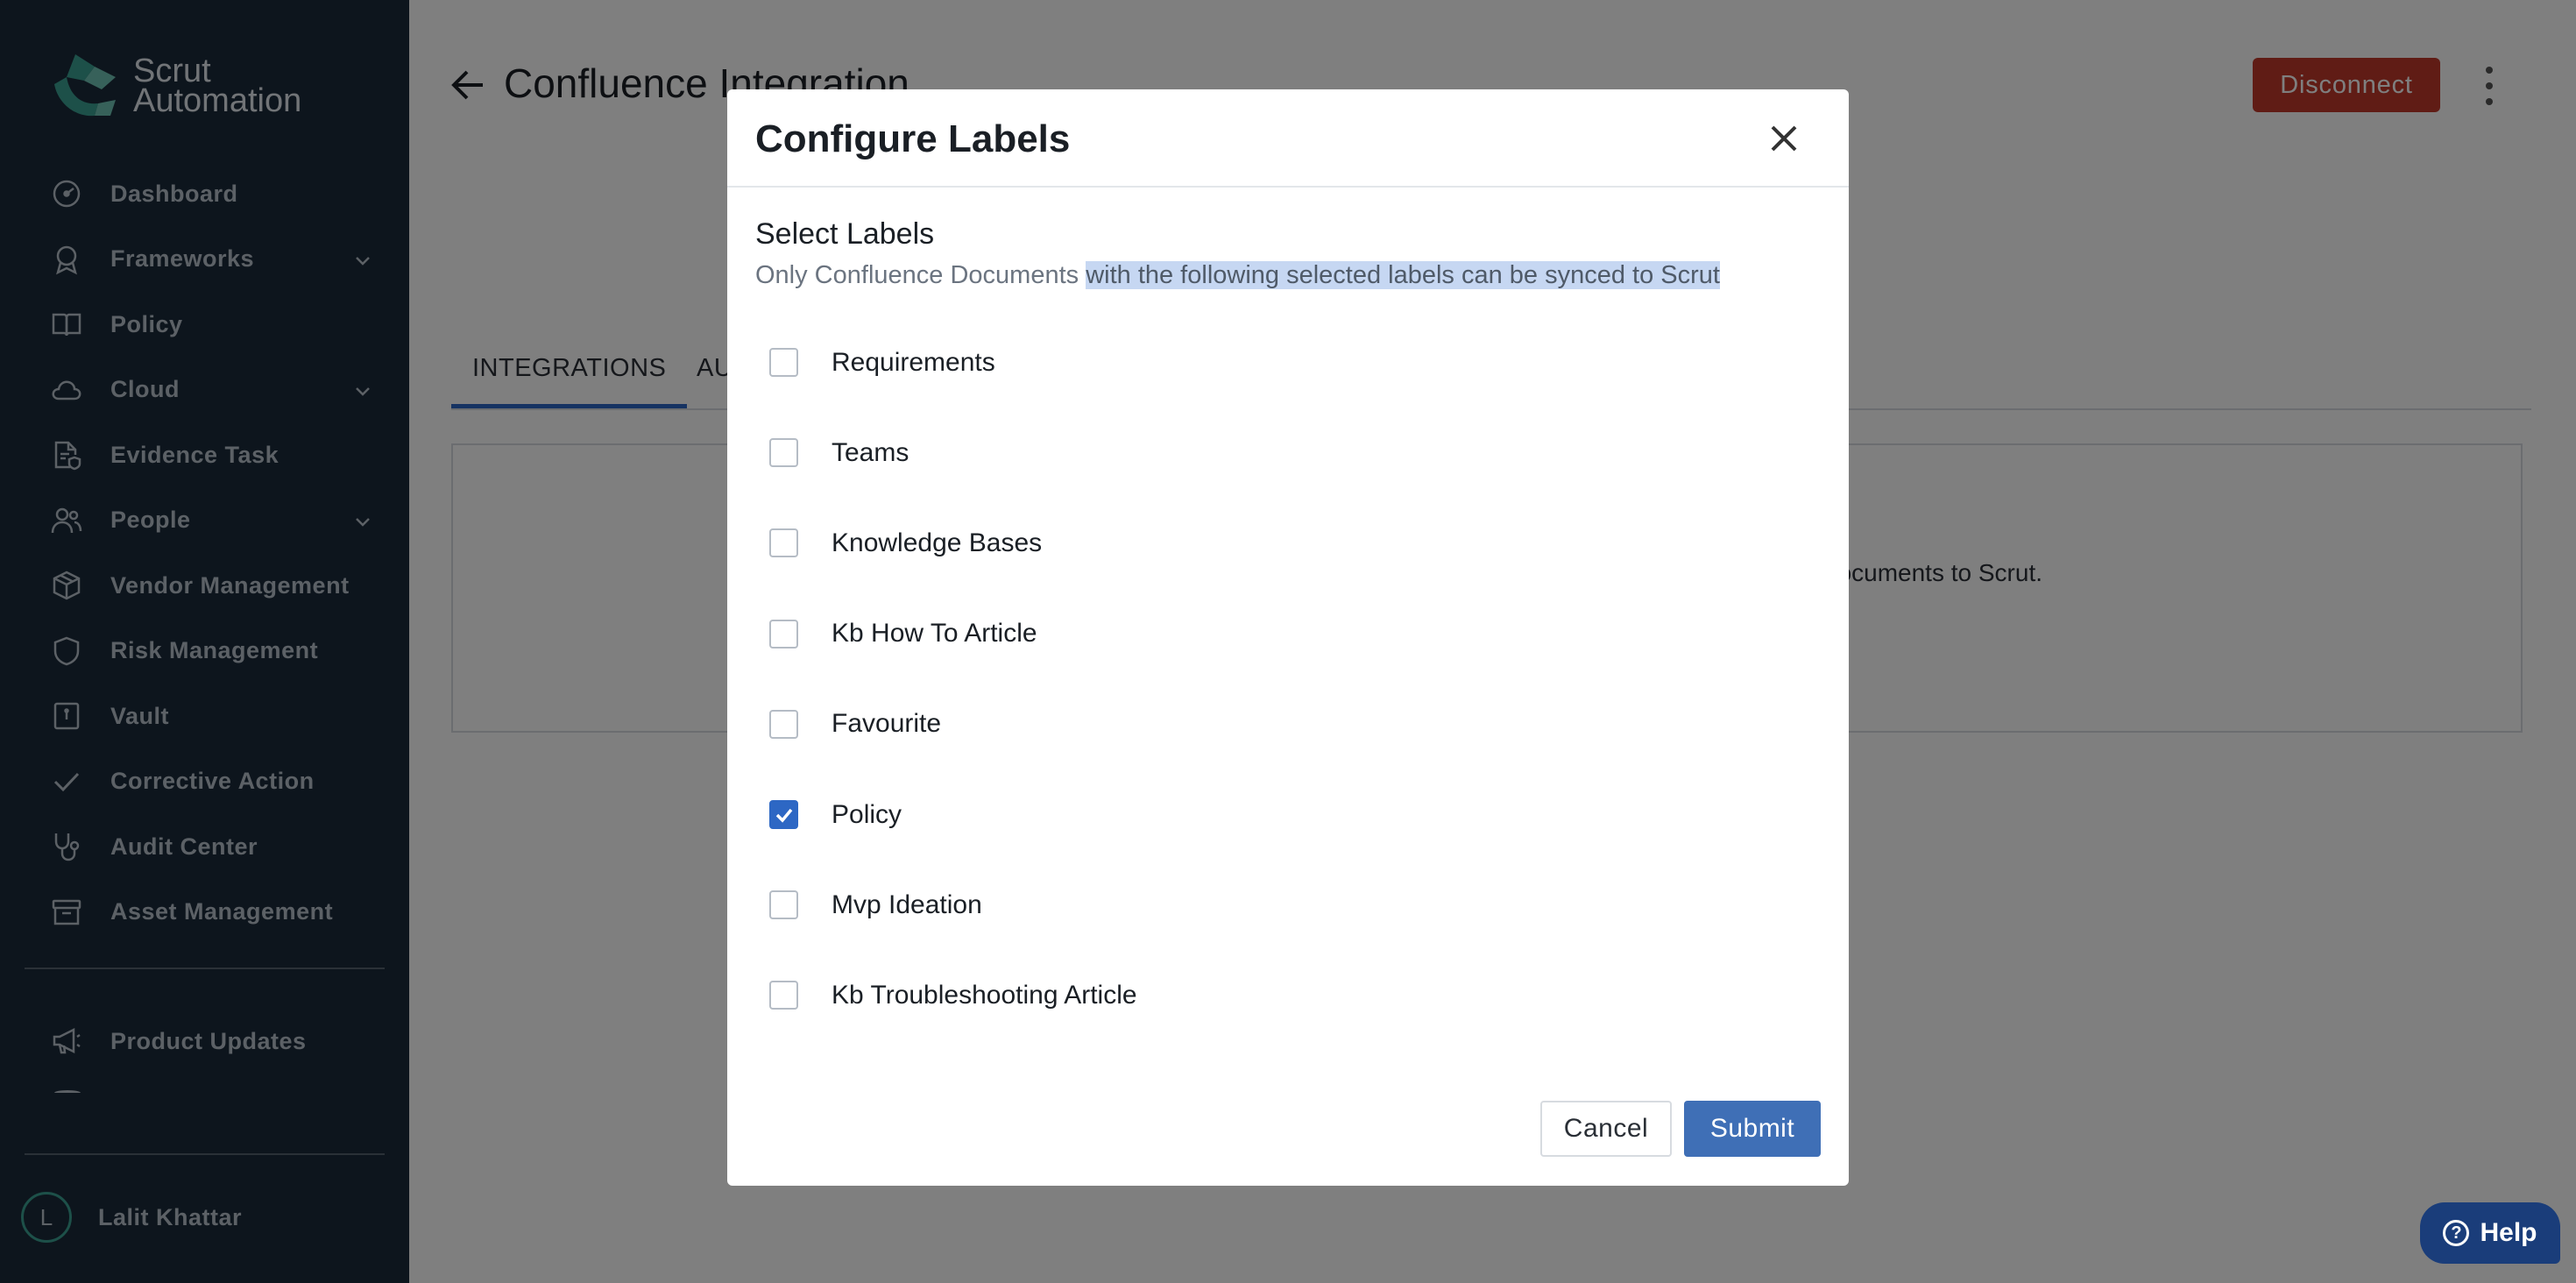 The width and height of the screenshot is (2576, 1283). Describe the element at coordinates (2508, 1232) in the screenshot. I see `help-label: Help` at that location.